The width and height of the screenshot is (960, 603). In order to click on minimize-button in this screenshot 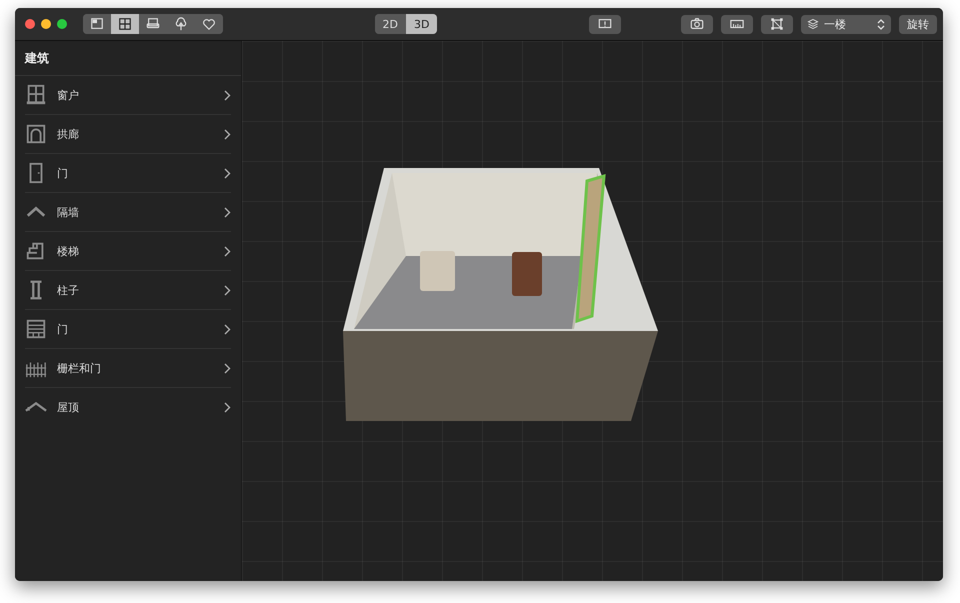, I will do `click(46, 24)`.